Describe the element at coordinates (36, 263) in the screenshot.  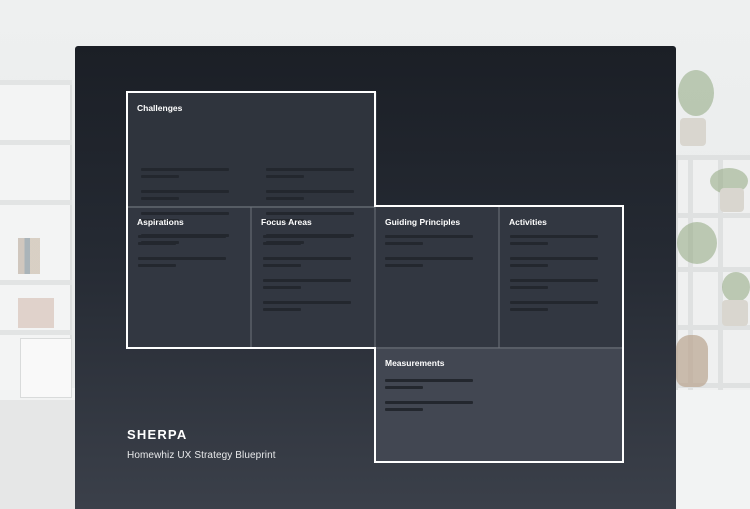
I see `left-bookshelf` at that location.